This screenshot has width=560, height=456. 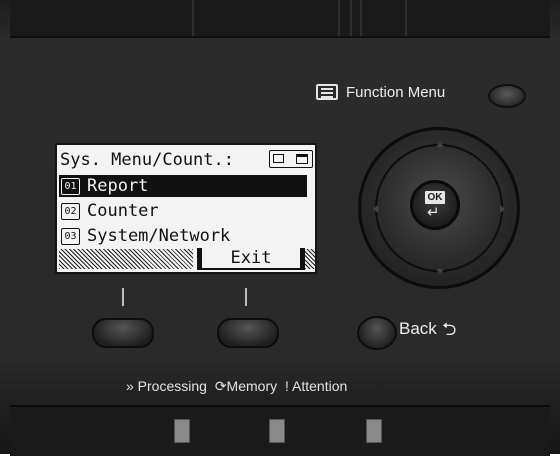 What do you see at coordinates (70, 186) in the screenshot?
I see `item-number-badge: 01` at bounding box center [70, 186].